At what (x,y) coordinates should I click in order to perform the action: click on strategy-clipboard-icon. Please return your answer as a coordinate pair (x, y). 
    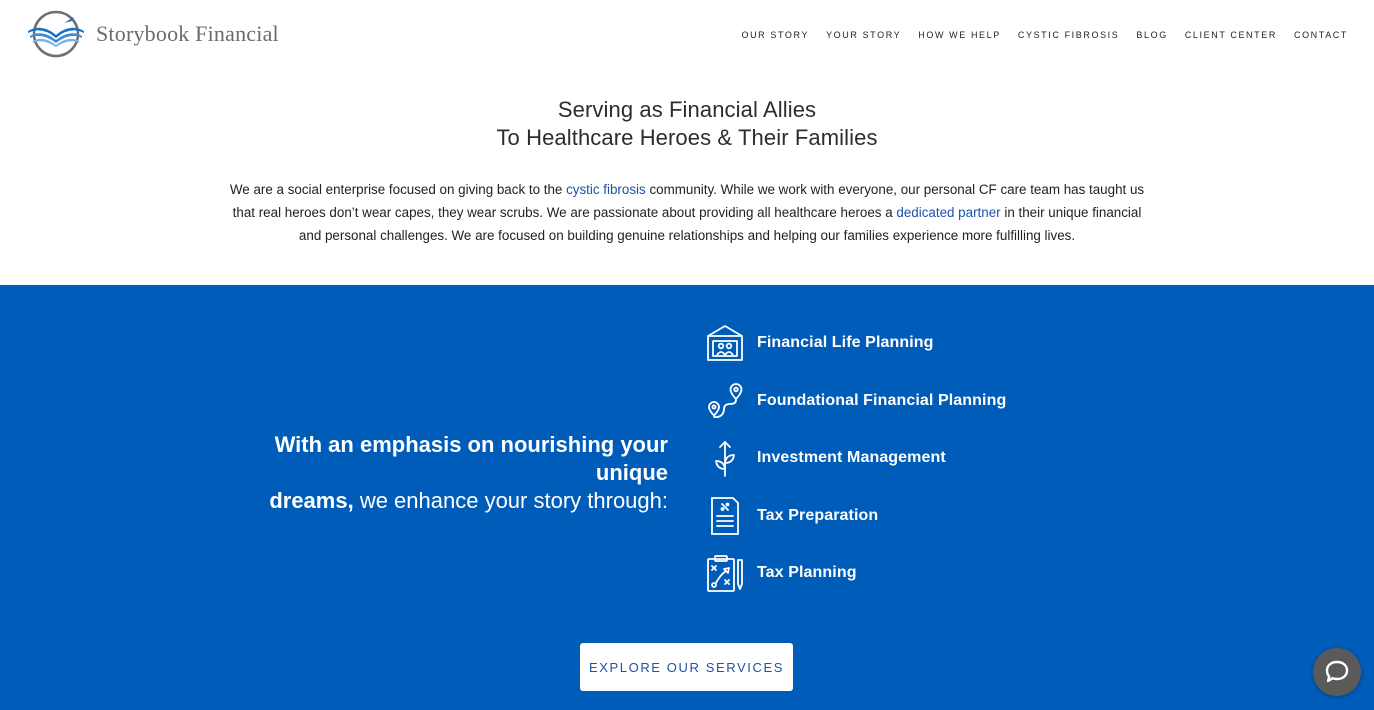
    Looking at the image, I should click on (725, 573).